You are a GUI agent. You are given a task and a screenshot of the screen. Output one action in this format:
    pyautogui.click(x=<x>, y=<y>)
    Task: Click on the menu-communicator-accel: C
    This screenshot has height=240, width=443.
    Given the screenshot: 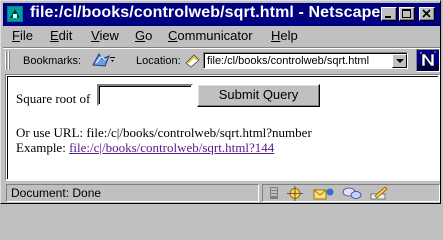 What is the action you would take?
    pyautogui.click(x=173, y=35)
    